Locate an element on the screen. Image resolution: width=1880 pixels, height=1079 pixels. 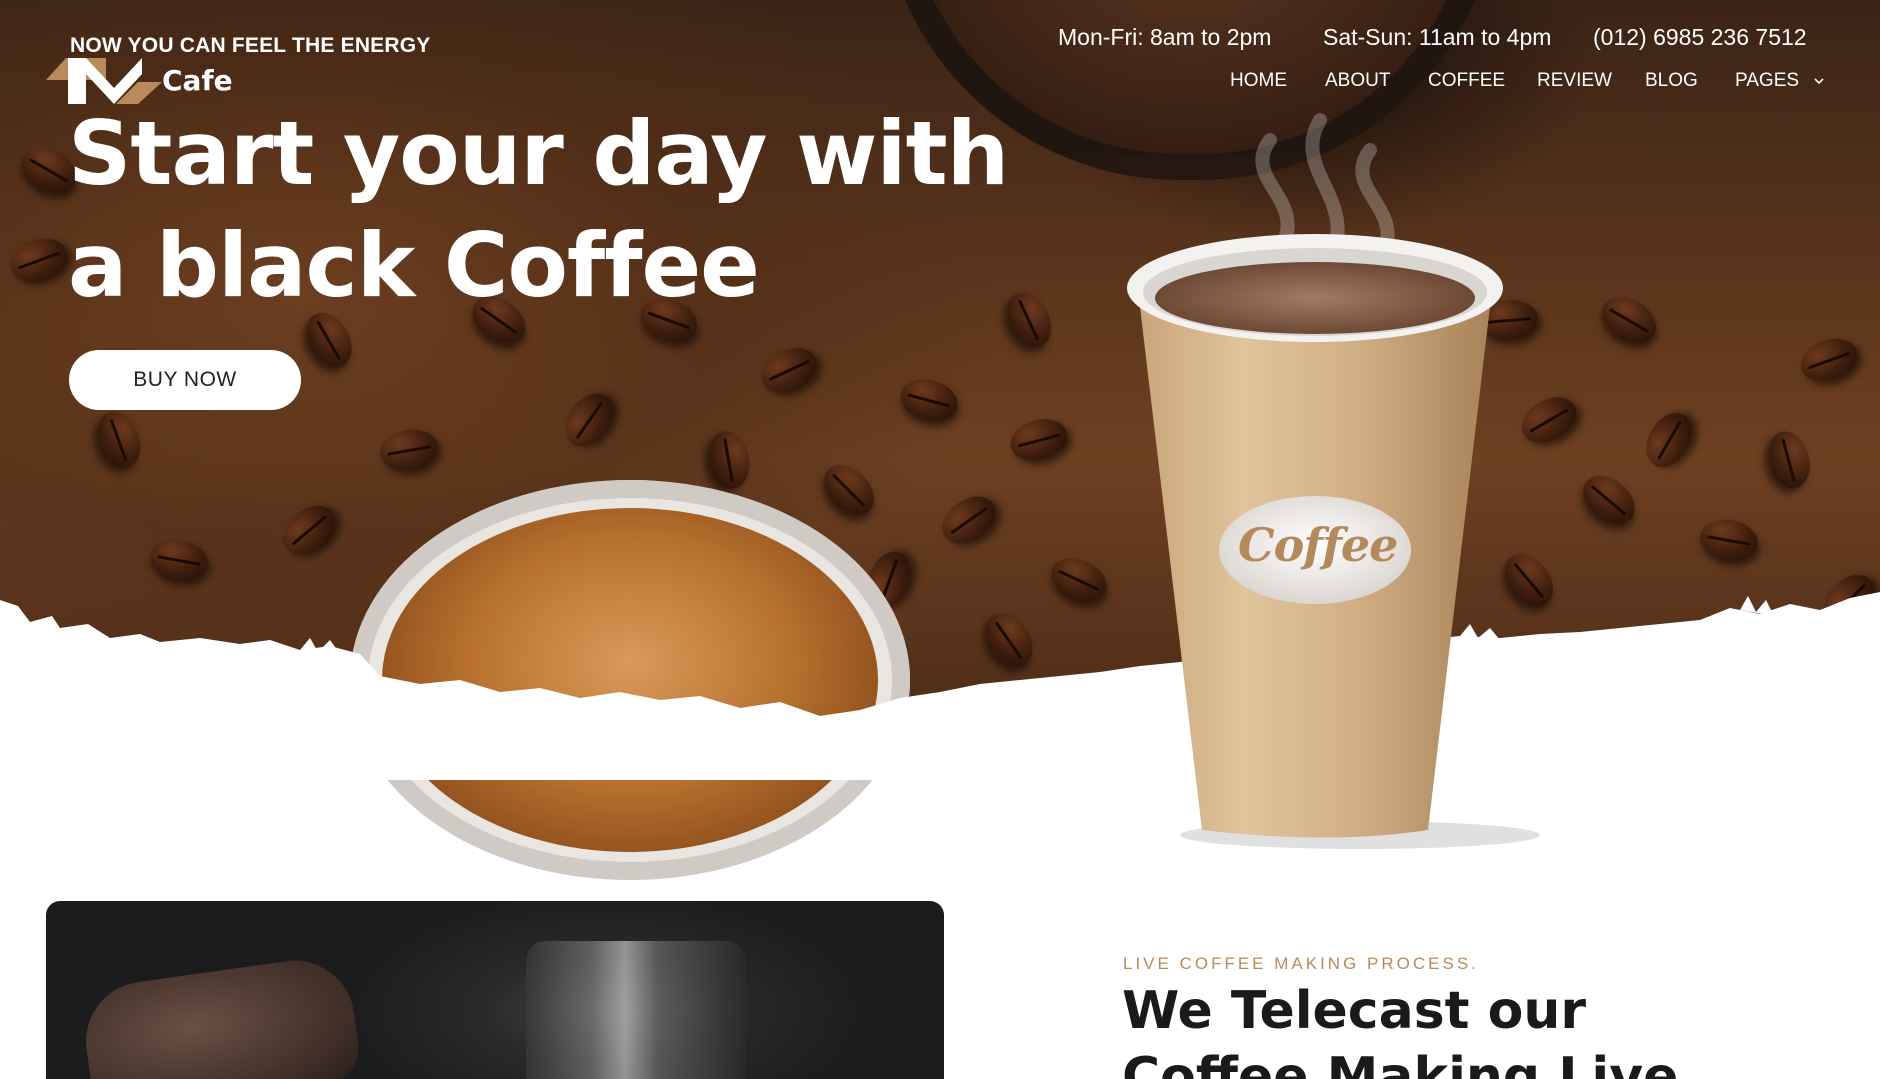
nav-home: HOME is located at coordinates (1258, 81).